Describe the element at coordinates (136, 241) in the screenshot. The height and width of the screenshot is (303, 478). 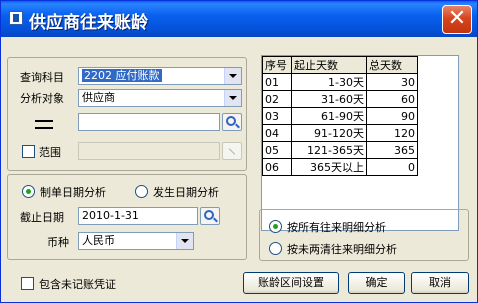
I see `currency-select: 人民币` at that location.